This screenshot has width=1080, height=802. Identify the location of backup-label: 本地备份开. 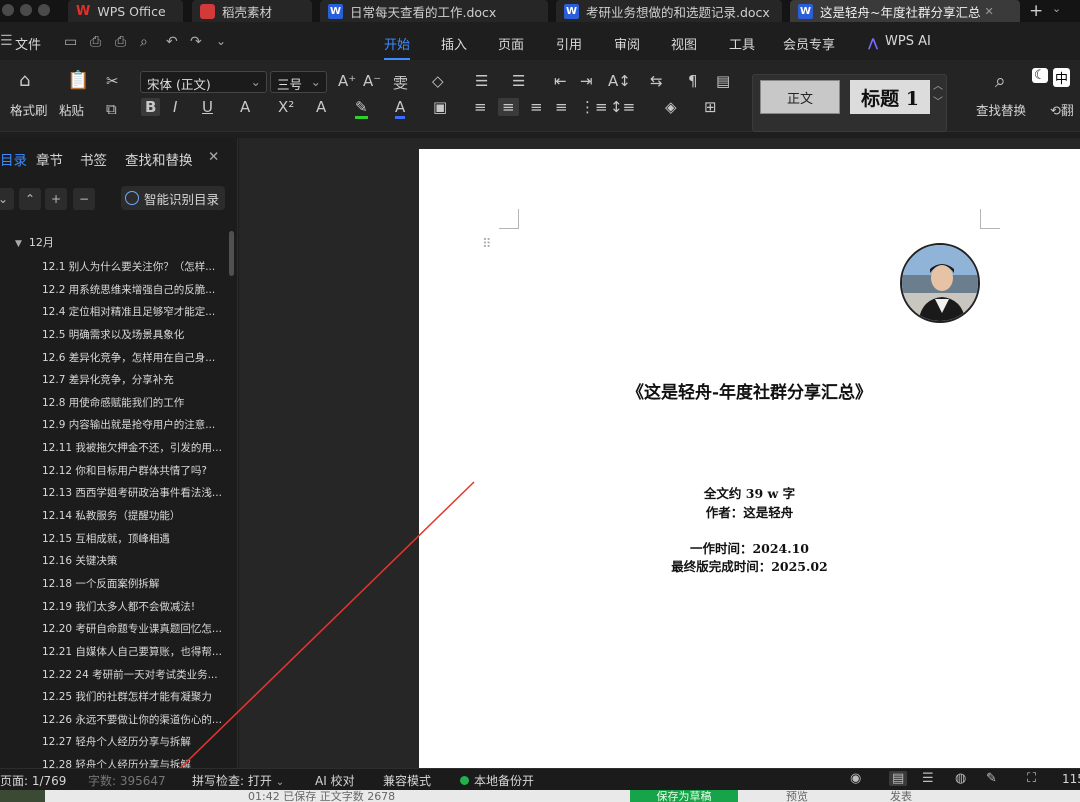
(504, 781).